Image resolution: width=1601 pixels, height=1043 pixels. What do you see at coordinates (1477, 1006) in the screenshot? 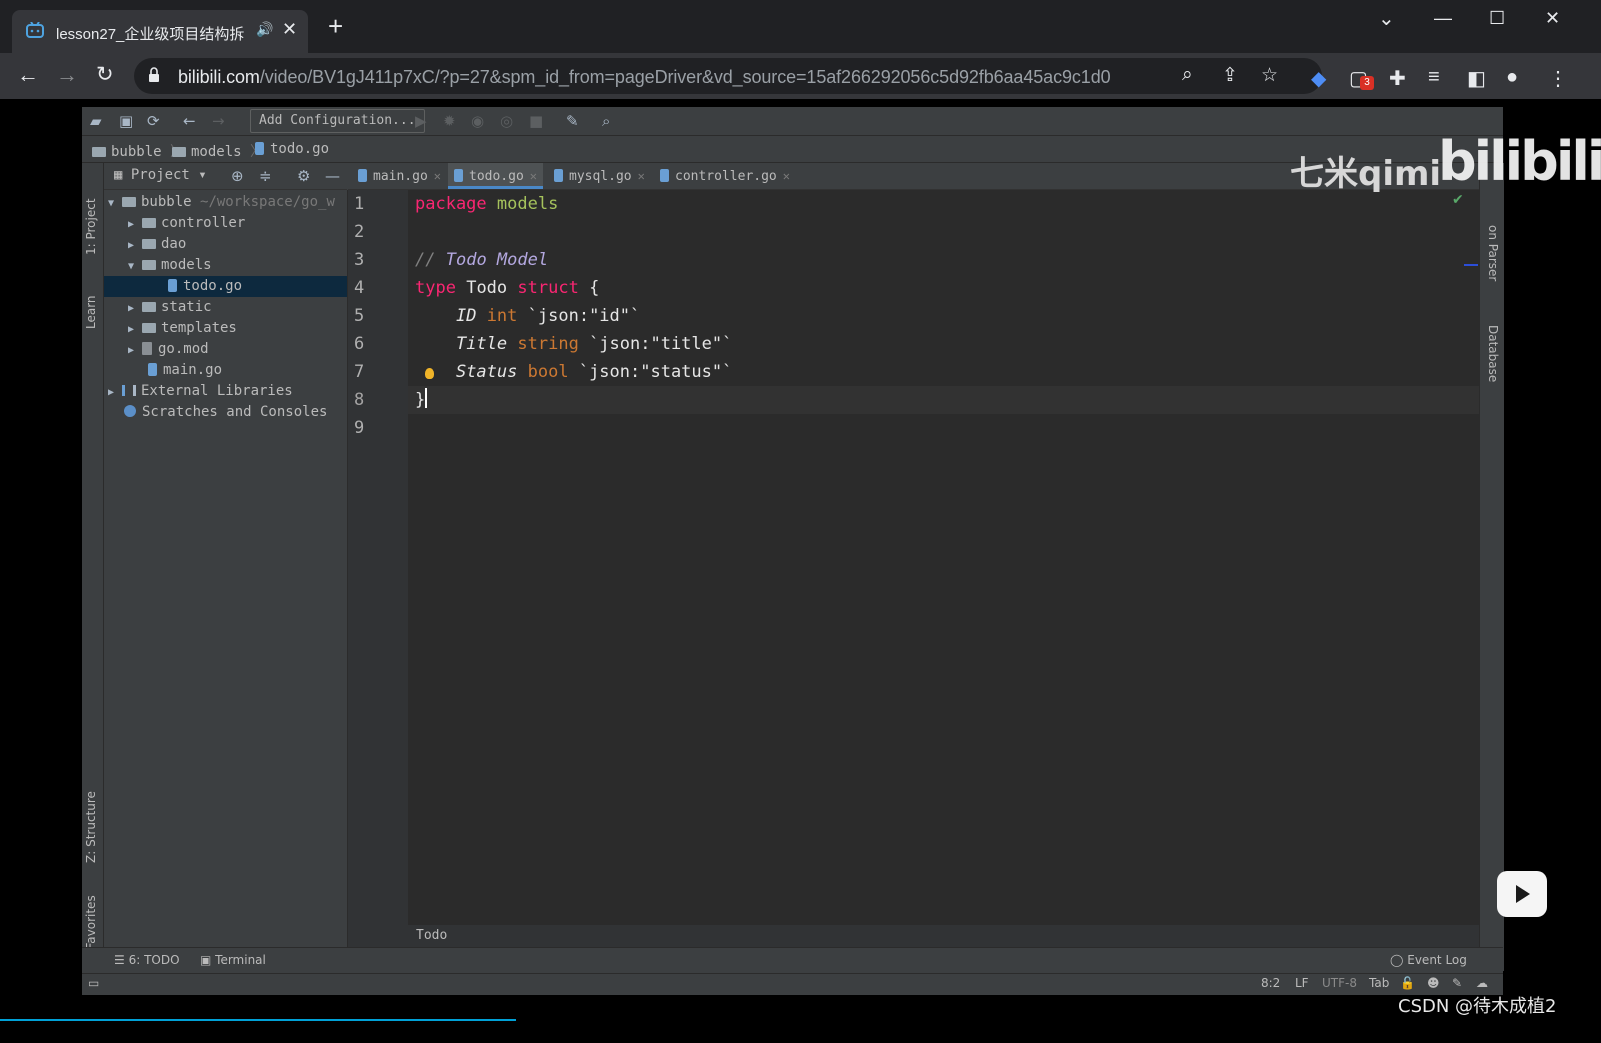
I see `csdn-watermark: CSDN @待木成植2` at bounding box center [1477, 1006].